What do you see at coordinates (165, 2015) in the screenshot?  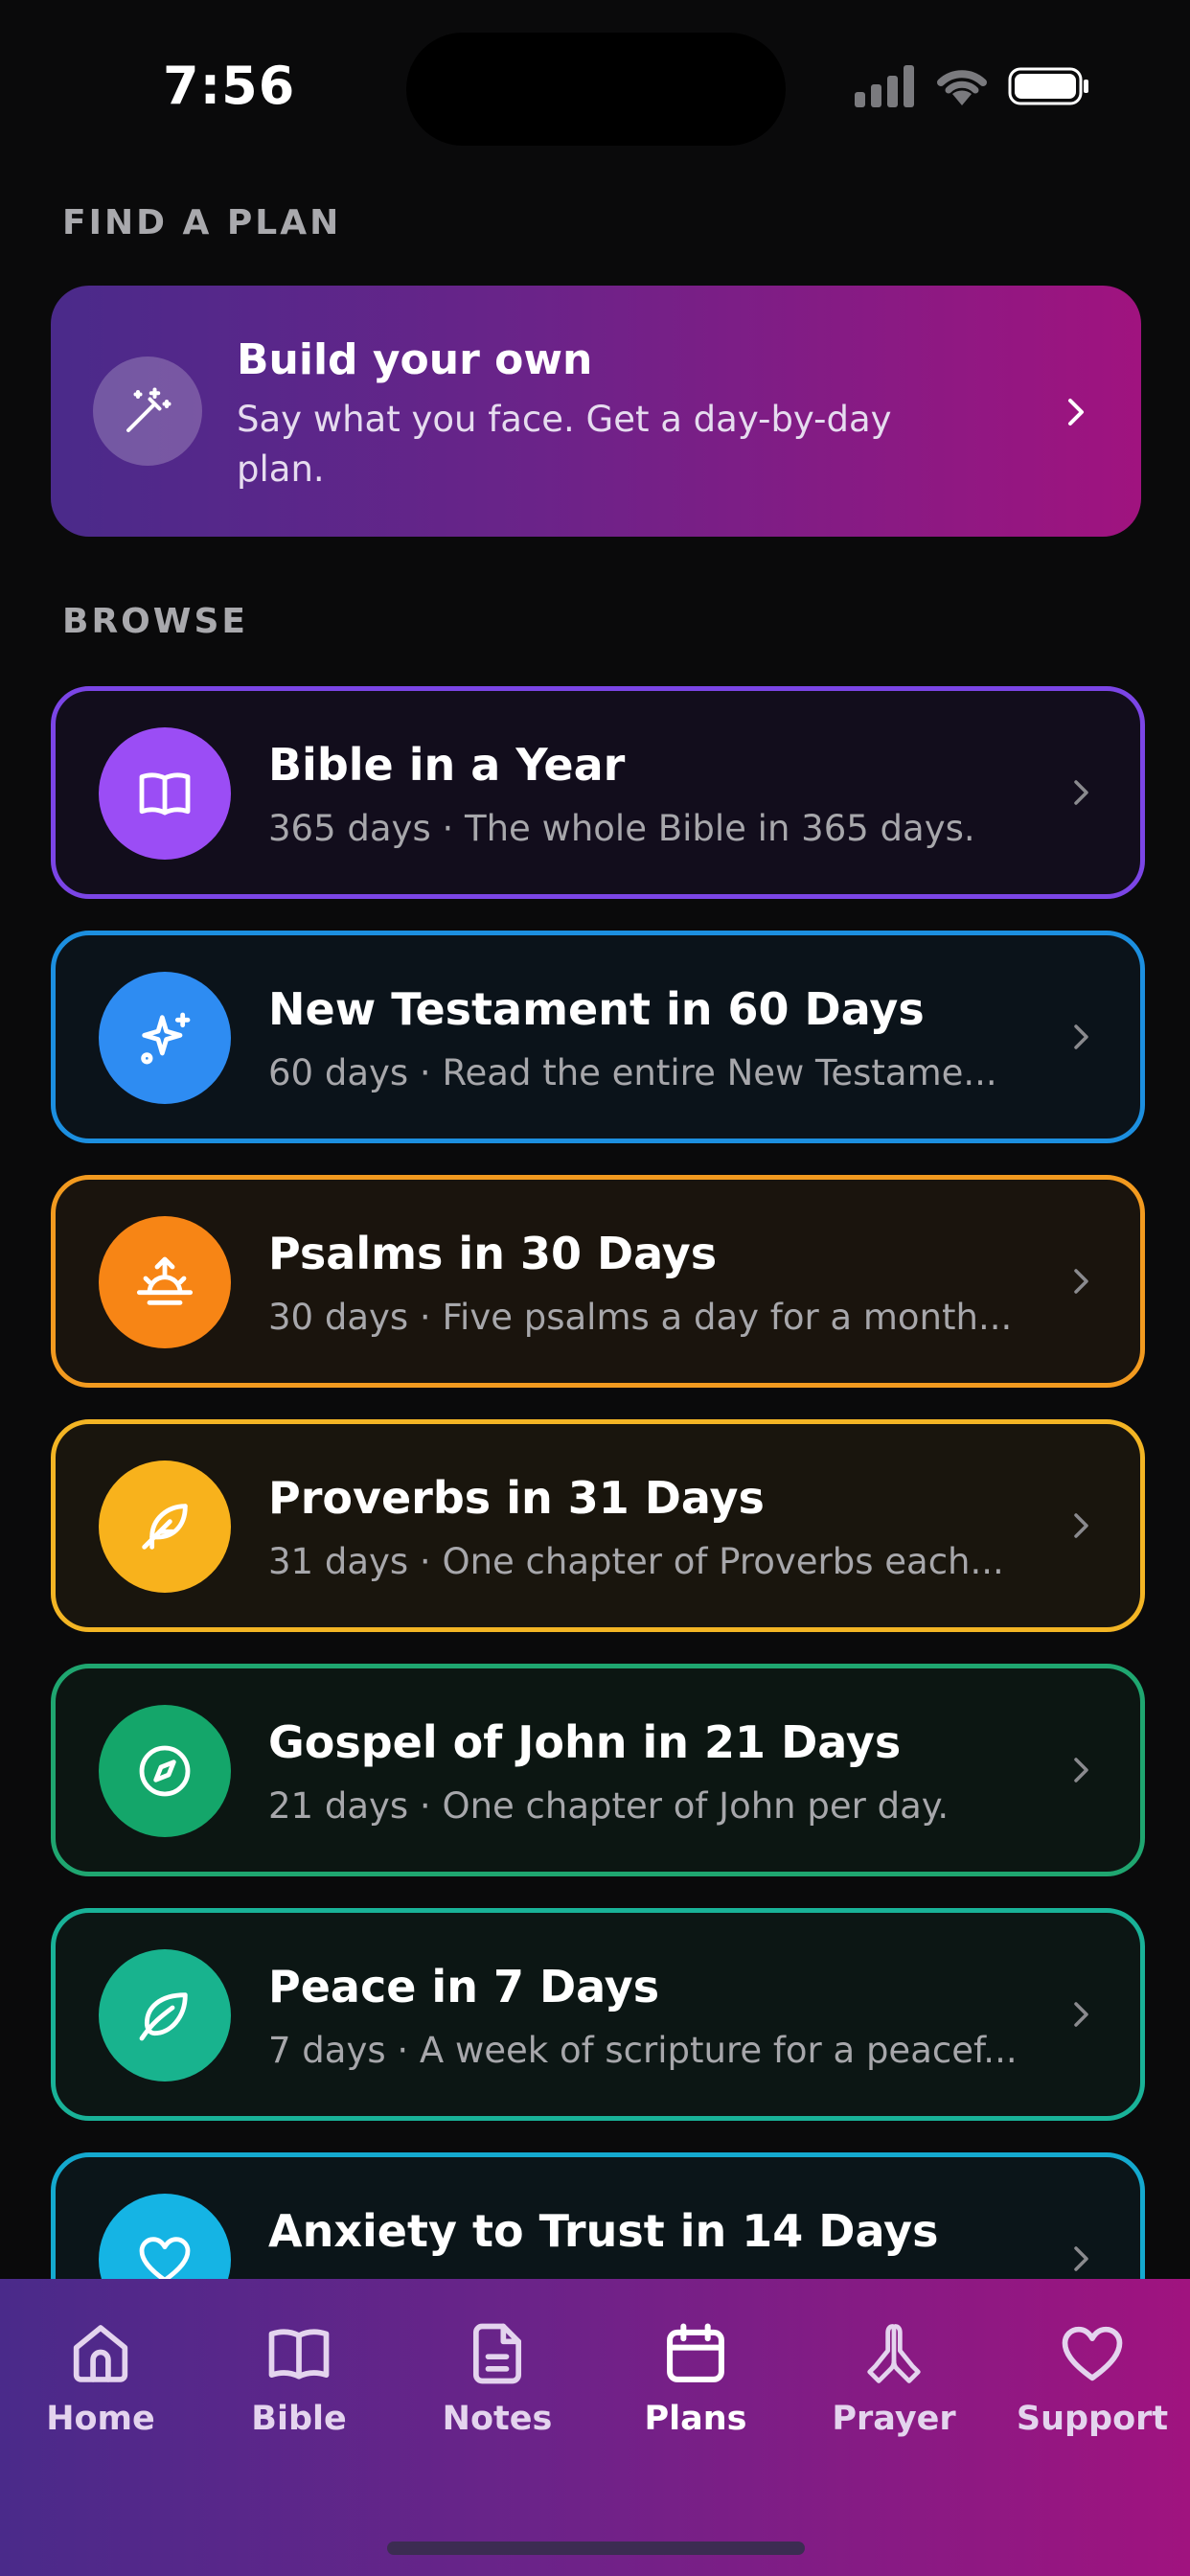 I see `leaf-icon` at bounding box center [165, 2015].